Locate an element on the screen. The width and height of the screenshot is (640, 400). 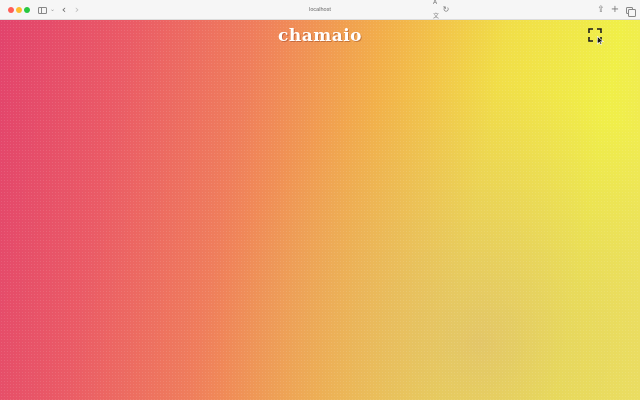
browser-toolbar: ⌄ ‹ › localhost A文 ↻ ⇪ + is located at coordinates (320, 10).